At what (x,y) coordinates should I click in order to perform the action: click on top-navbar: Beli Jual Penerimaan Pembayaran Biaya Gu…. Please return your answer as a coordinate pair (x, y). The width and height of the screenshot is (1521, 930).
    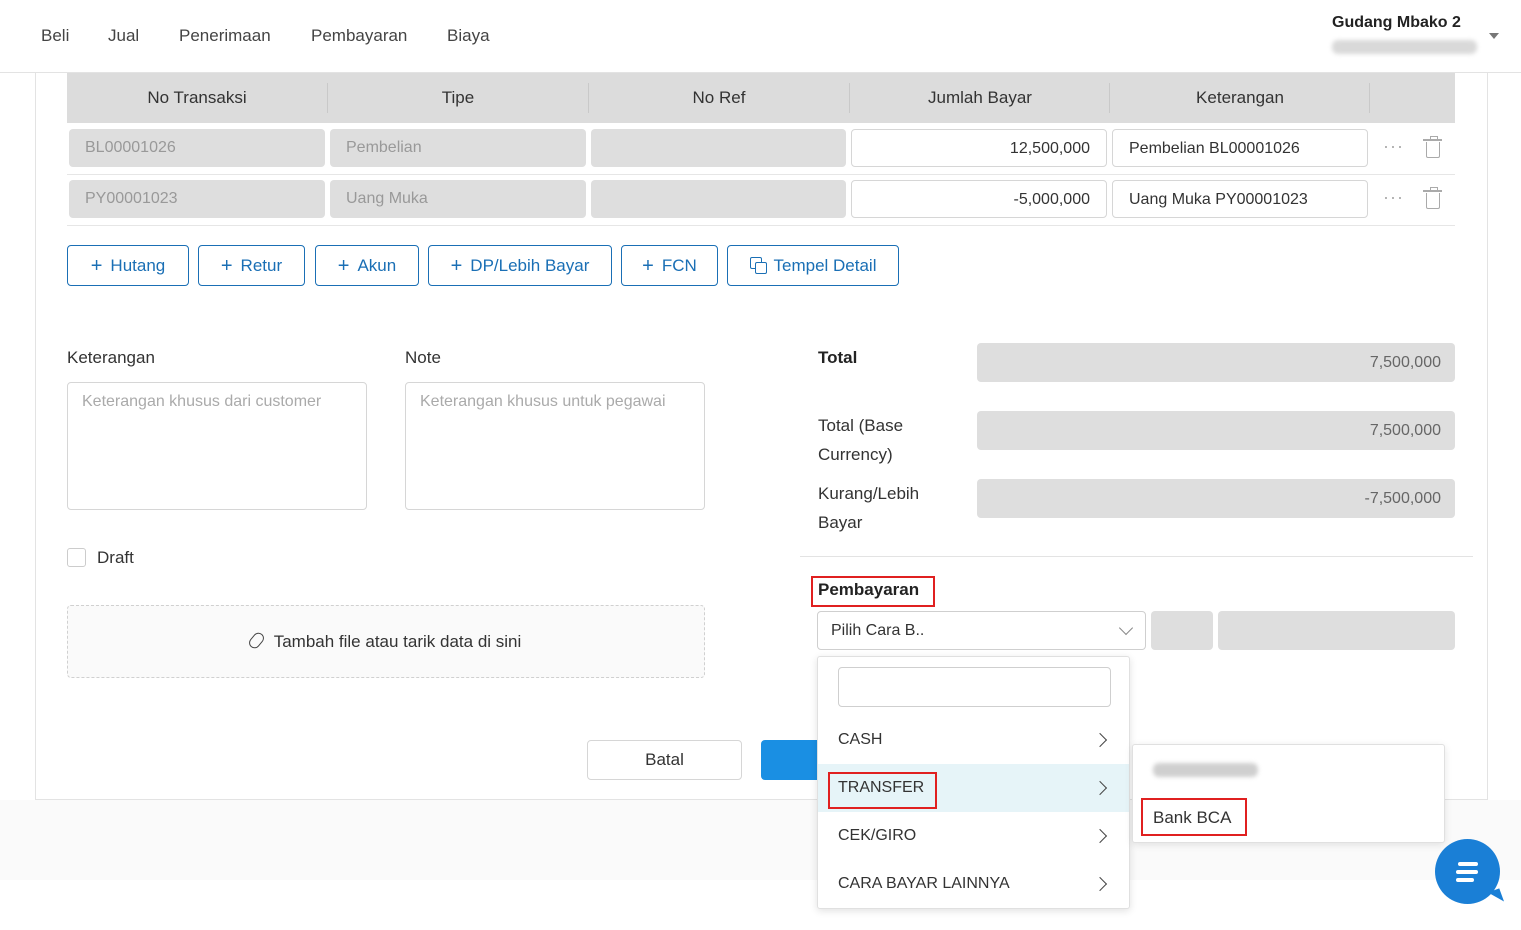
    Looking at the image, I should click on (760, 36).